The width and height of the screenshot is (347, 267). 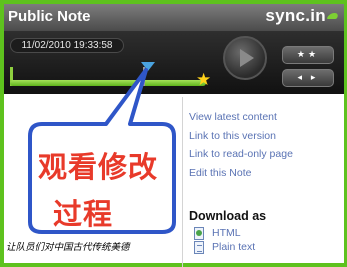 What do you see at coordinates (241, 136) in the screenshot?
I see `link-to-version-link: Link to this version` at bounding box center [241, 136].